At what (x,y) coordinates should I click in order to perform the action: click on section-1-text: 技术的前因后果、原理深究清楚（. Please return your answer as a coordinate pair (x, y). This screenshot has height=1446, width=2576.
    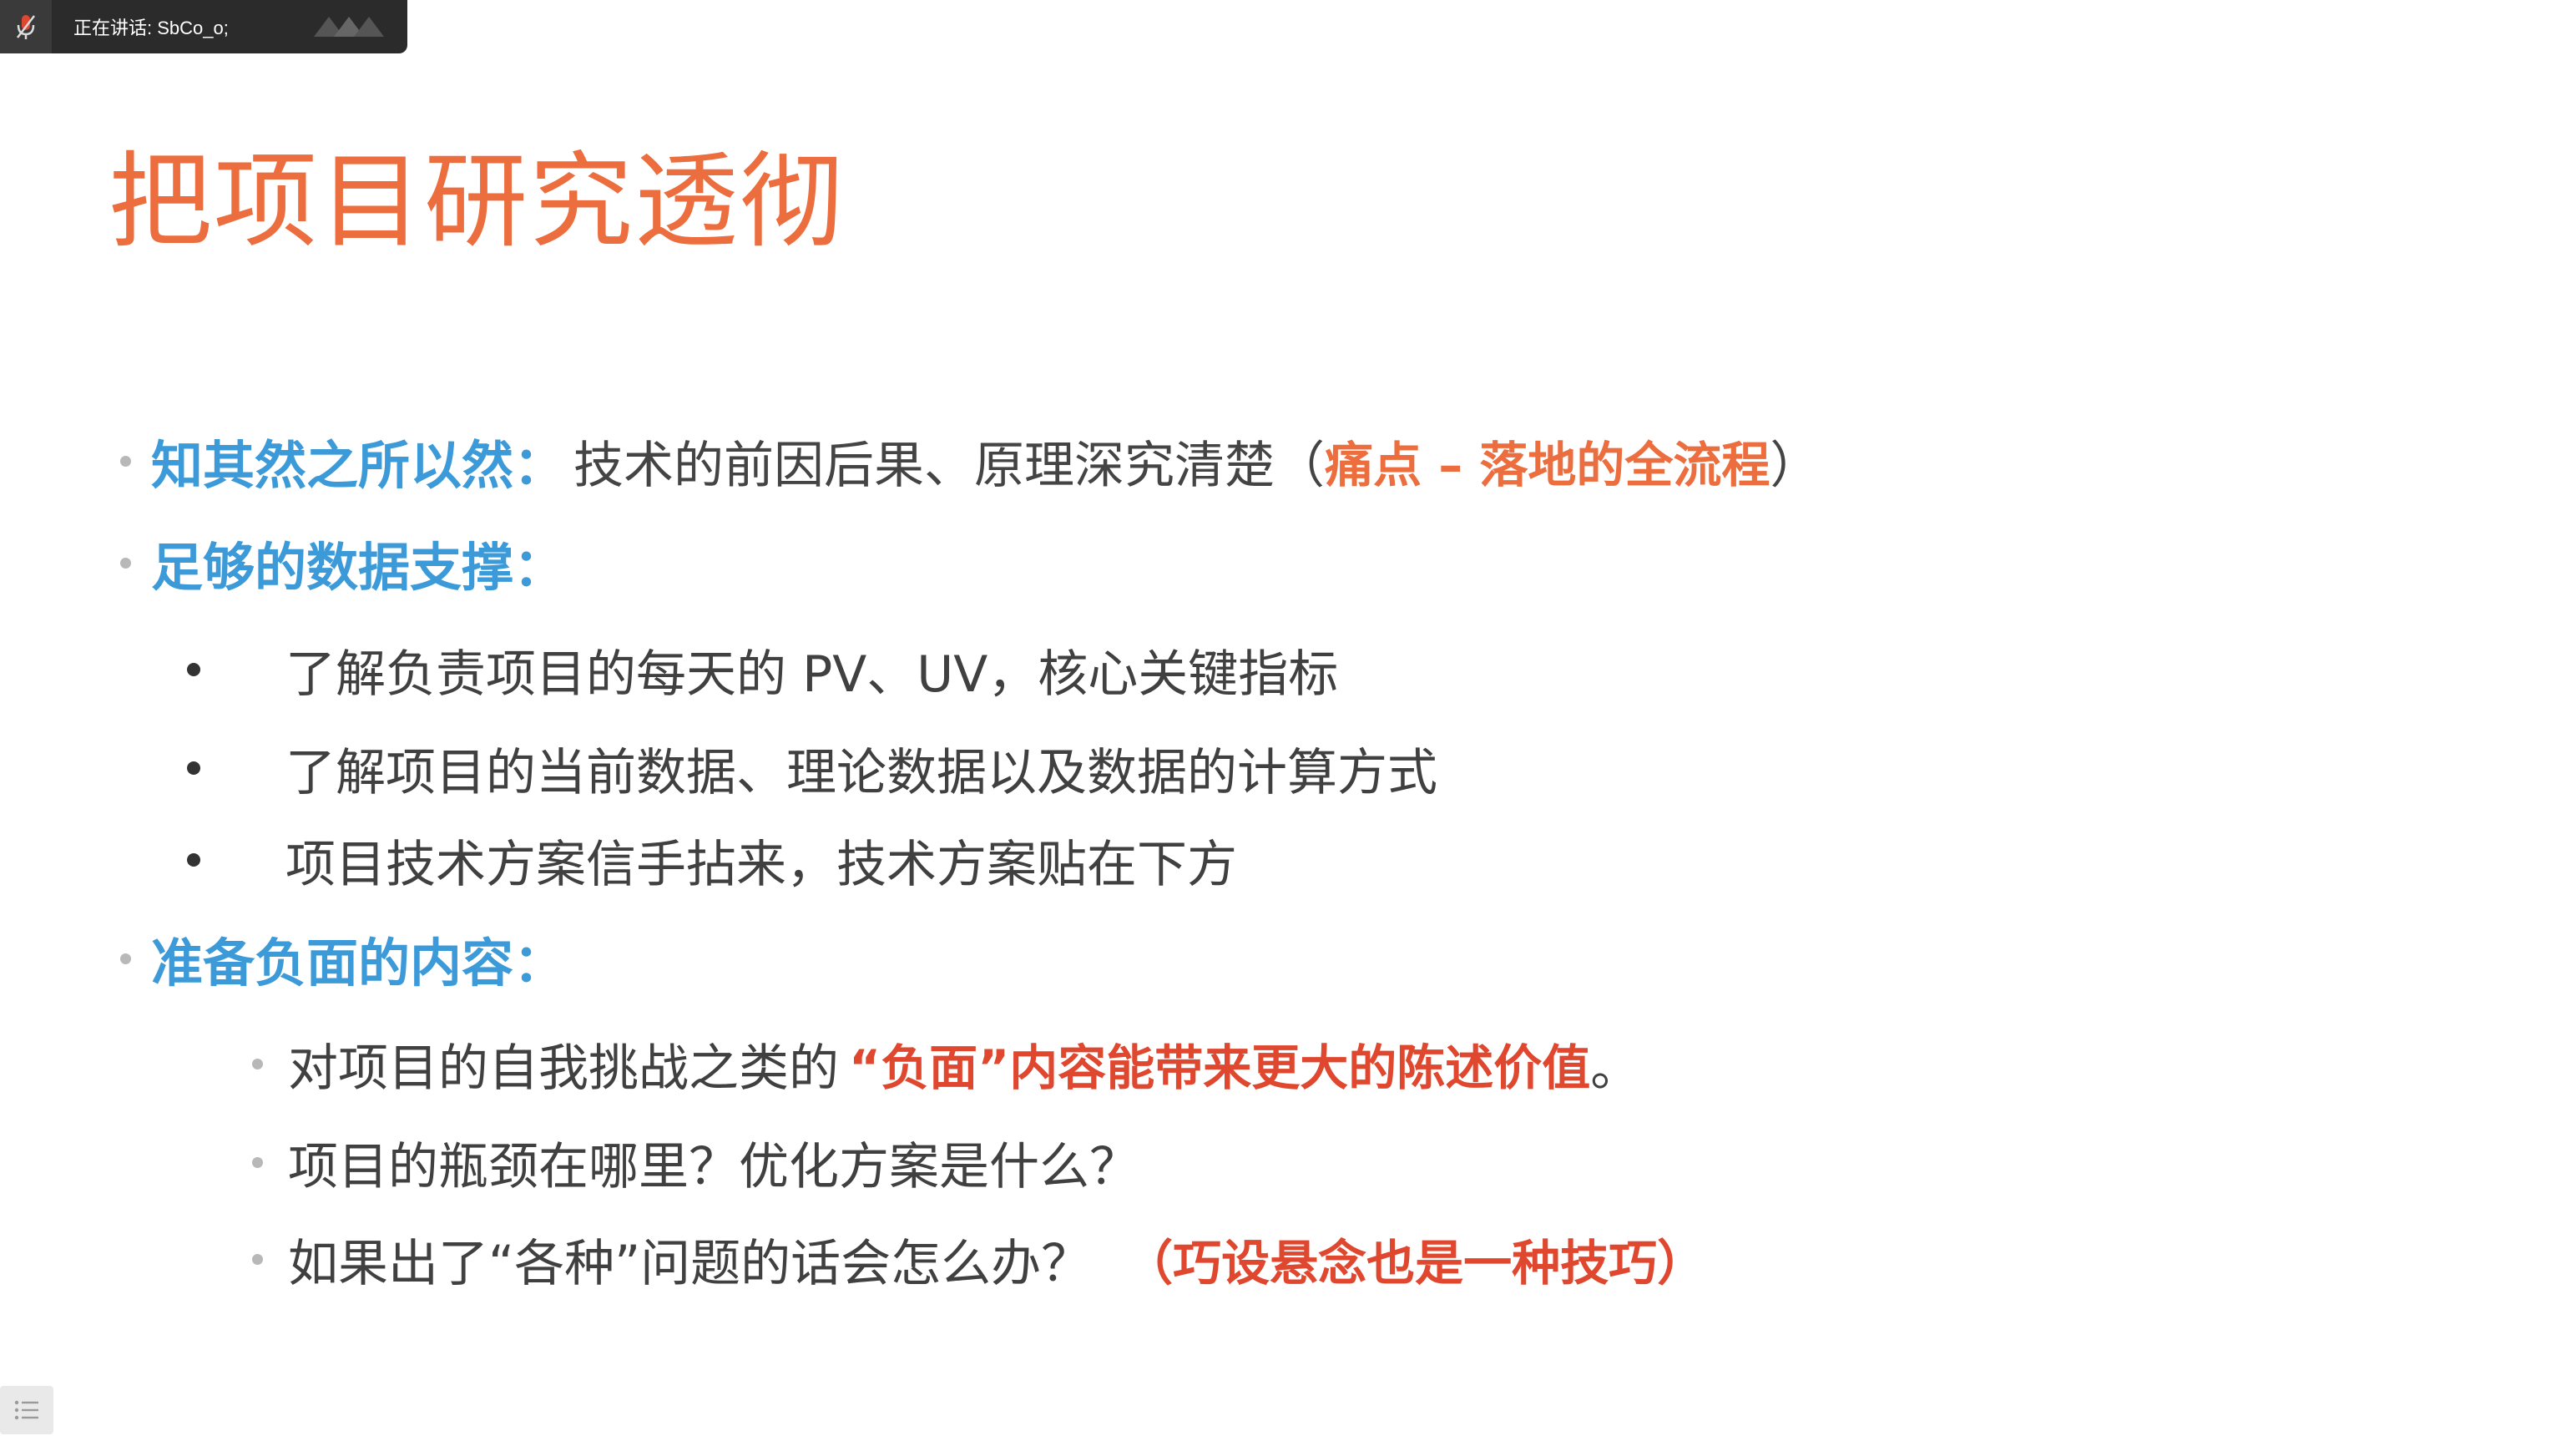
    Looking at the image, I should click on (949, 465).